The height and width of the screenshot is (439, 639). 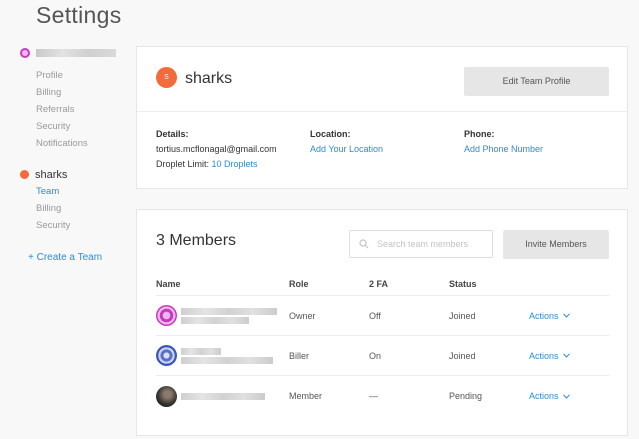 I want to click on account-avatar, so click(x=25, y=53).